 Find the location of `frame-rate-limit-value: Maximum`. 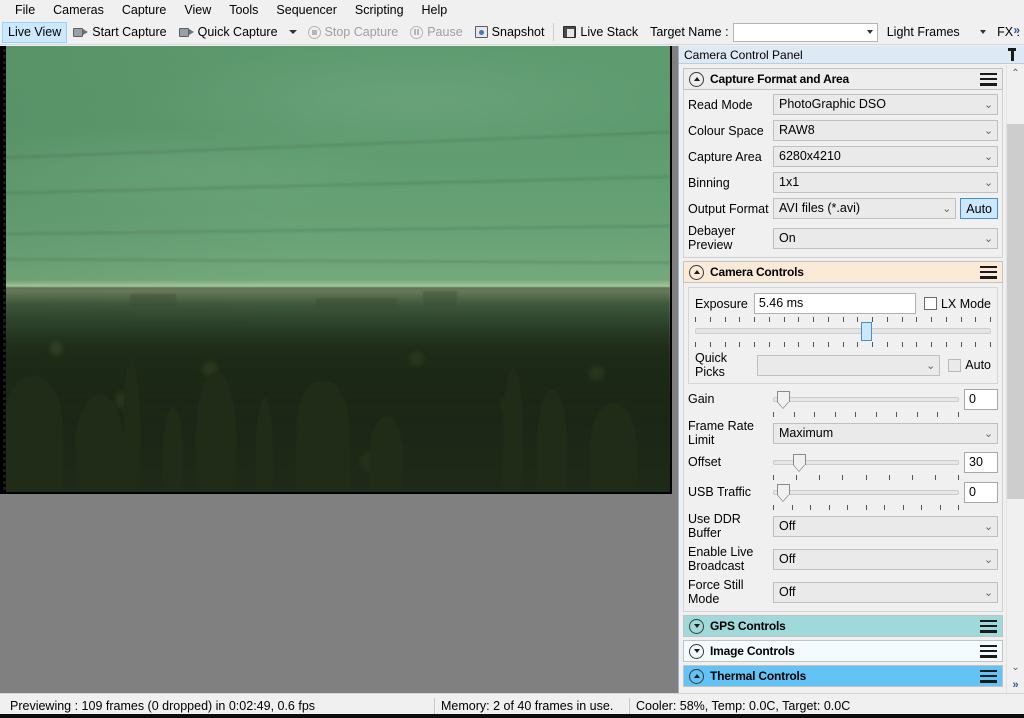

frame-rate-limit-value: Maximum is located at coordinates (806, 432).